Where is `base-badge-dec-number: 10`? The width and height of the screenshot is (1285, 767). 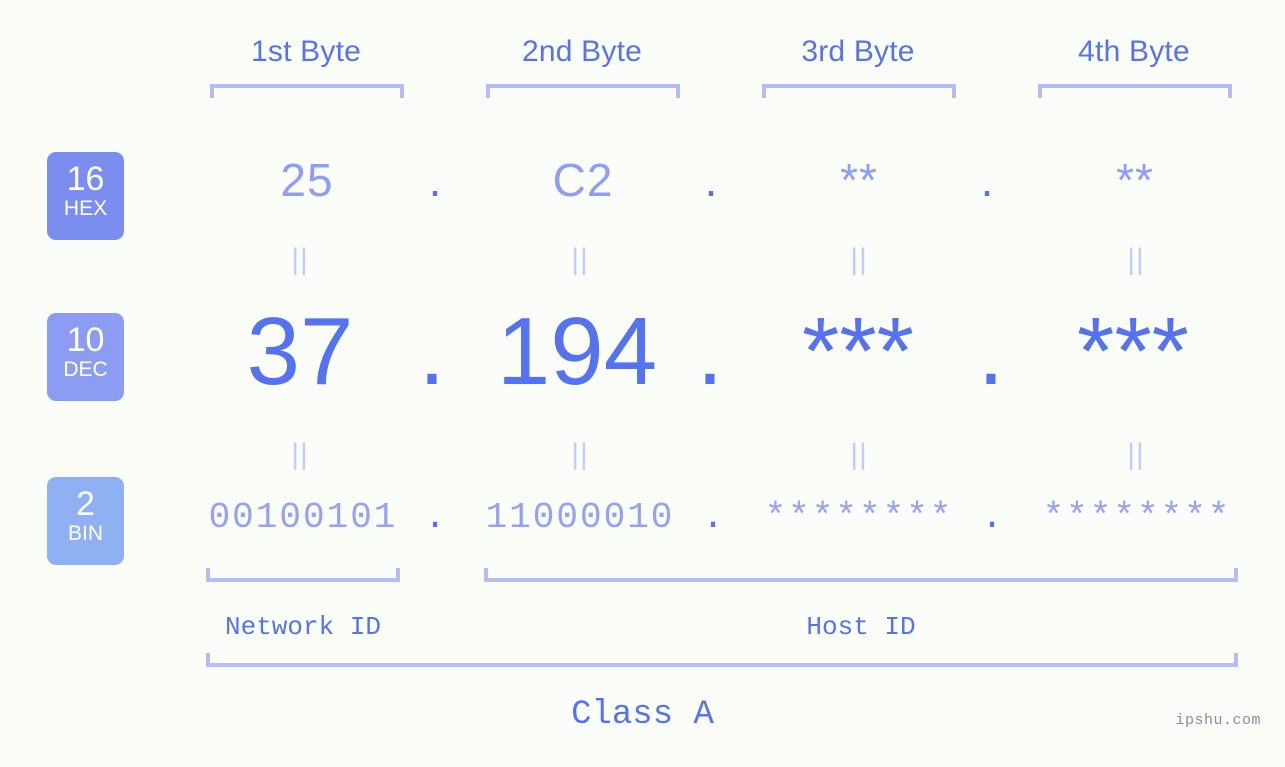 base-badge-dec-number: 10 is located at coordinates (85, 340).